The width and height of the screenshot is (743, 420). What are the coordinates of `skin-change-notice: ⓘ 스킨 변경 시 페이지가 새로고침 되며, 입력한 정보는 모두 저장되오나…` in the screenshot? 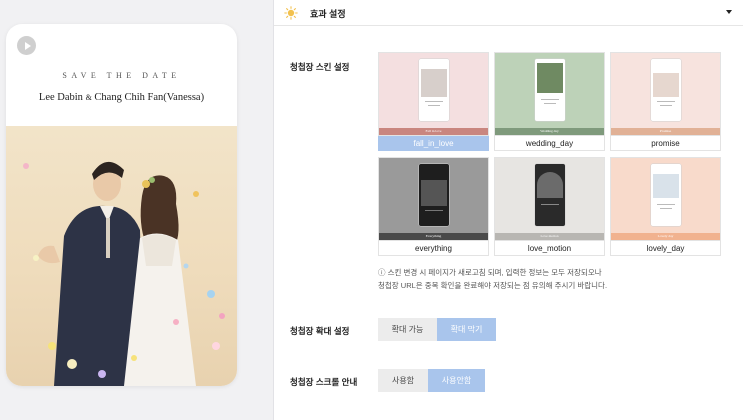 It's located at (558, 279).